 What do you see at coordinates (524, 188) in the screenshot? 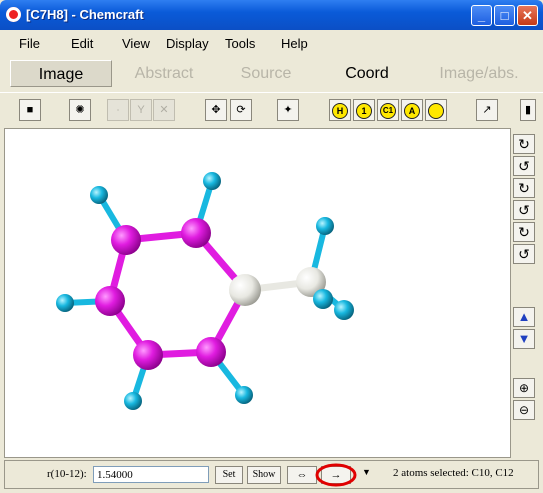
I see `rotate-y-cw-icon: ↻` at bounding box center [524, 188].